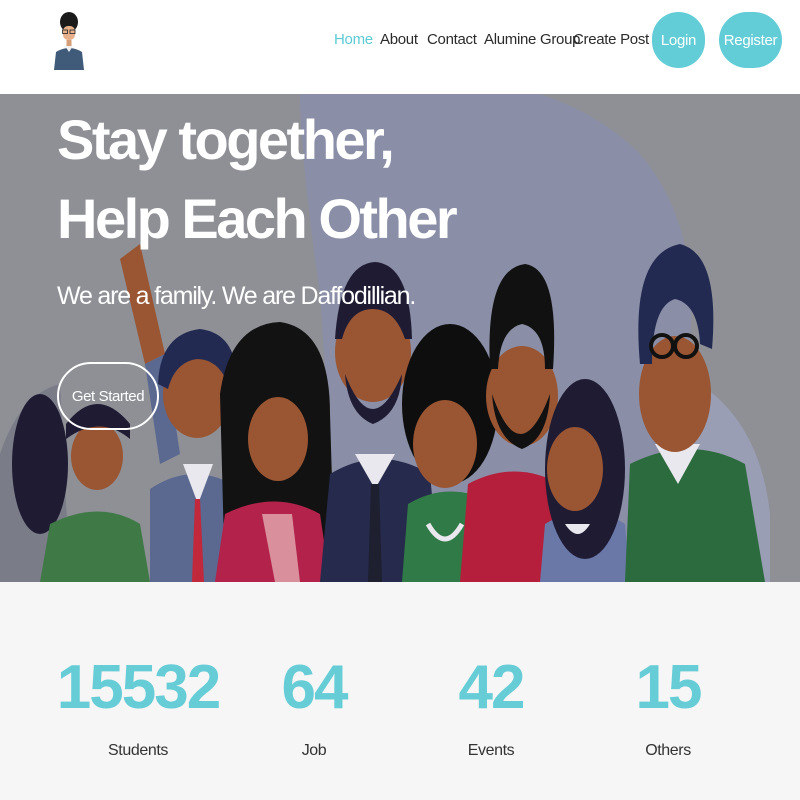 This screenshot has height=800, width=800. What do you see at coordinates (236, 296) in the screenshot?
I see `hero-subtitle: We are a family. We are Daffodillian.` at bounding box center [236, 296].